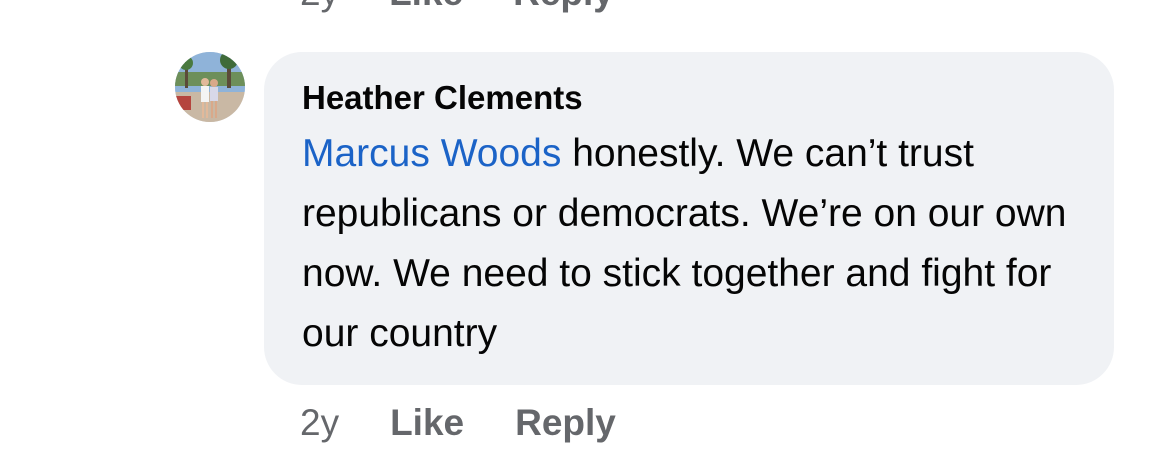 The image size is (1170, 475). Describe the element at coordinates (563, 7) in the screenshot. I see `previous-comment-reply-button: Reply` at that location.